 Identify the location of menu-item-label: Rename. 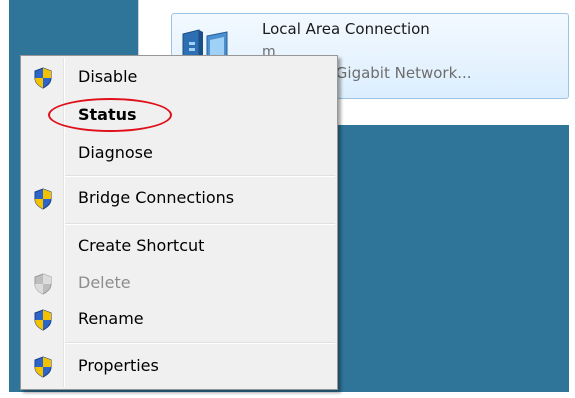
(111, 318).